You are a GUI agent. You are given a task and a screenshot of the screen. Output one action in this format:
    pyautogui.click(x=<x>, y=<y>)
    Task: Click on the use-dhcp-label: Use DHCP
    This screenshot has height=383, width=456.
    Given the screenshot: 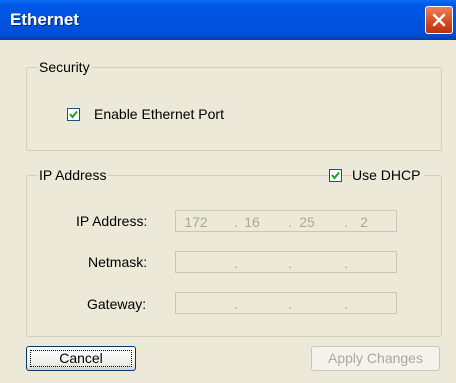 What is the action you would take?
    pyautogui.click(x=388, y=175)
    